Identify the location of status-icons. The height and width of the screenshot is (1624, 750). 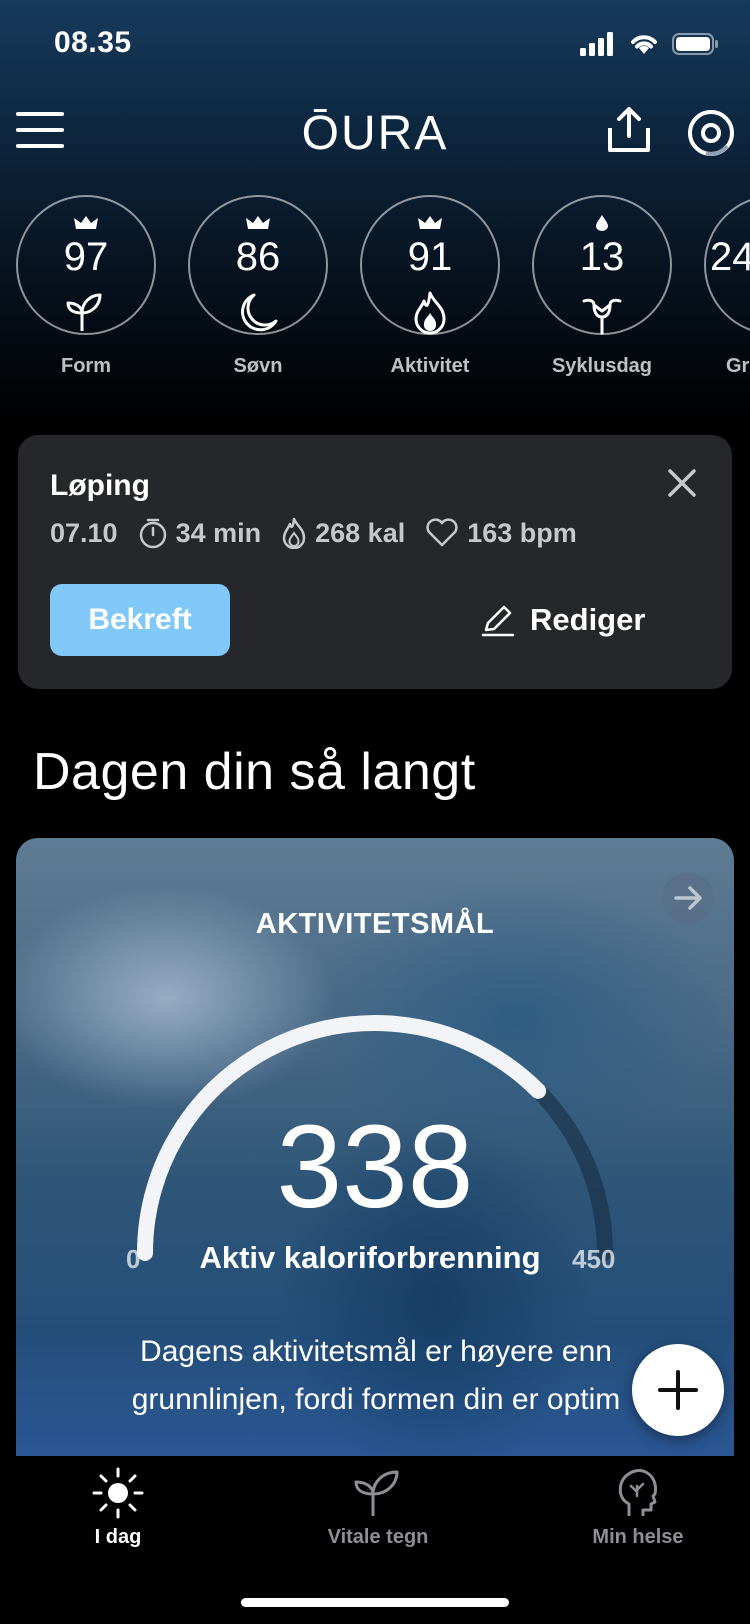
(650, 44).